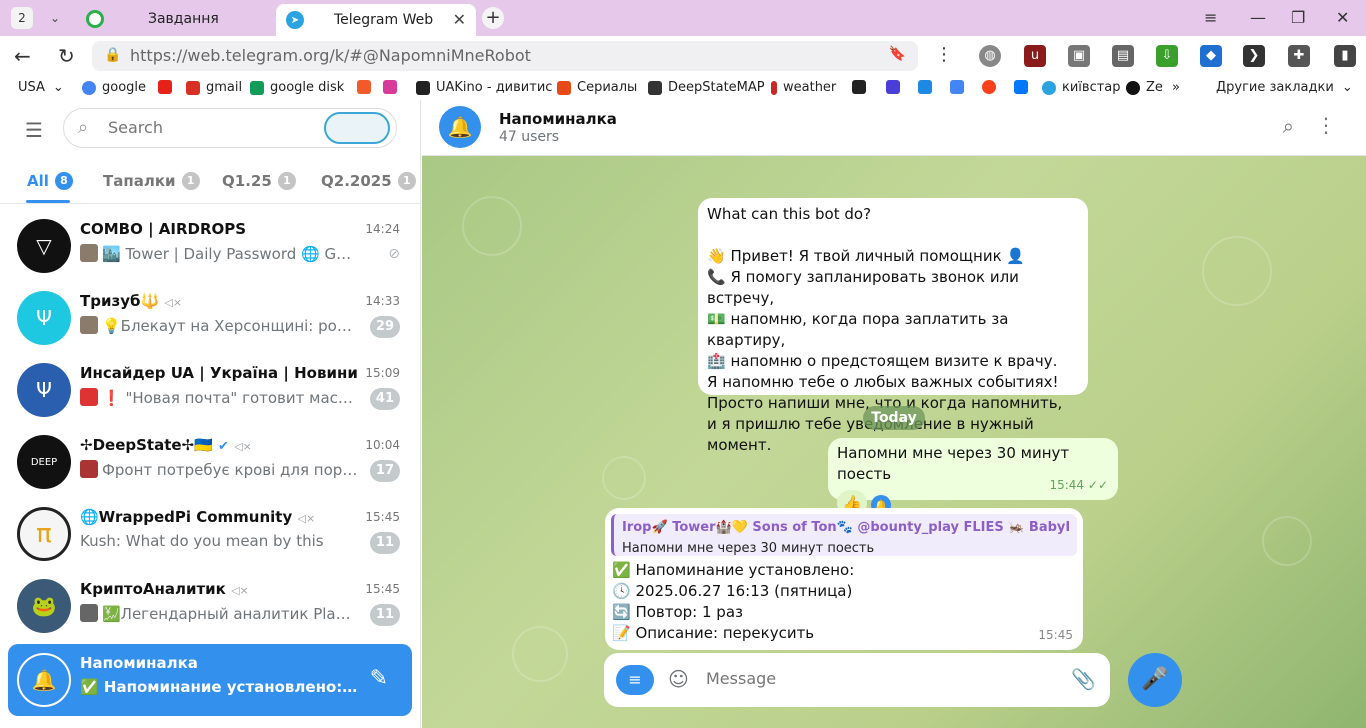 The height and width of the screenshot is (728, 1366). I want to click on intro-line: 🏥 напомню о предстоящем визите к врачу., so click(882, 361).